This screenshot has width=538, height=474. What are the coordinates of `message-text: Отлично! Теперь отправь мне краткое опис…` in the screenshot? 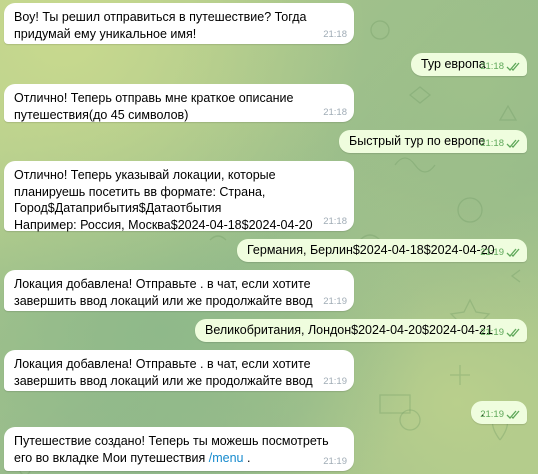 It's located at (155, 106).